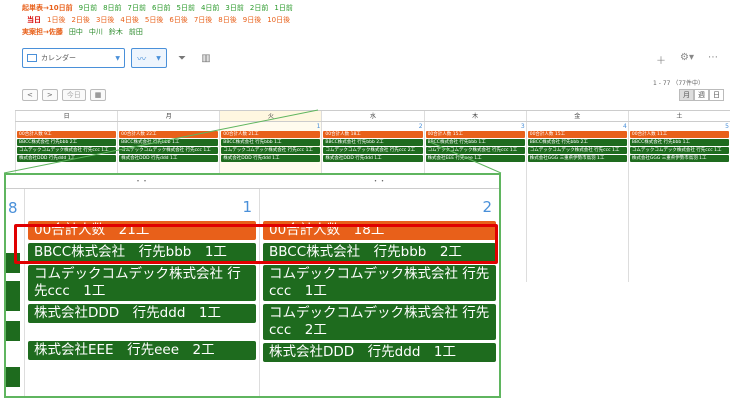  I want to click on filter-link: 8日前, so click(112, 8).